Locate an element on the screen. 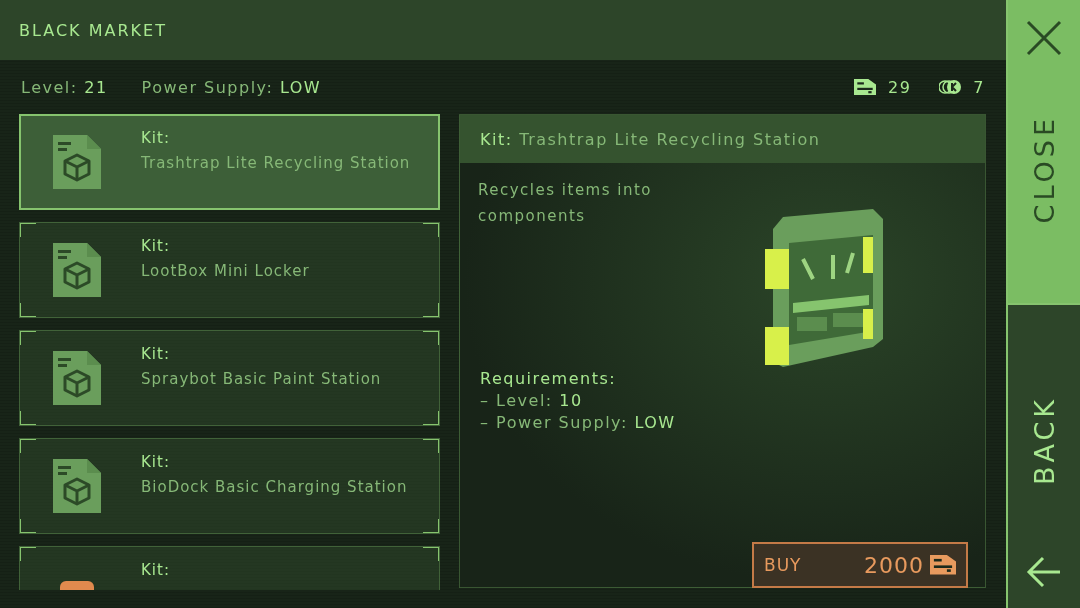  kit-name: Trashtrap Lite Recycling Station is located at coordinates (276, 163).